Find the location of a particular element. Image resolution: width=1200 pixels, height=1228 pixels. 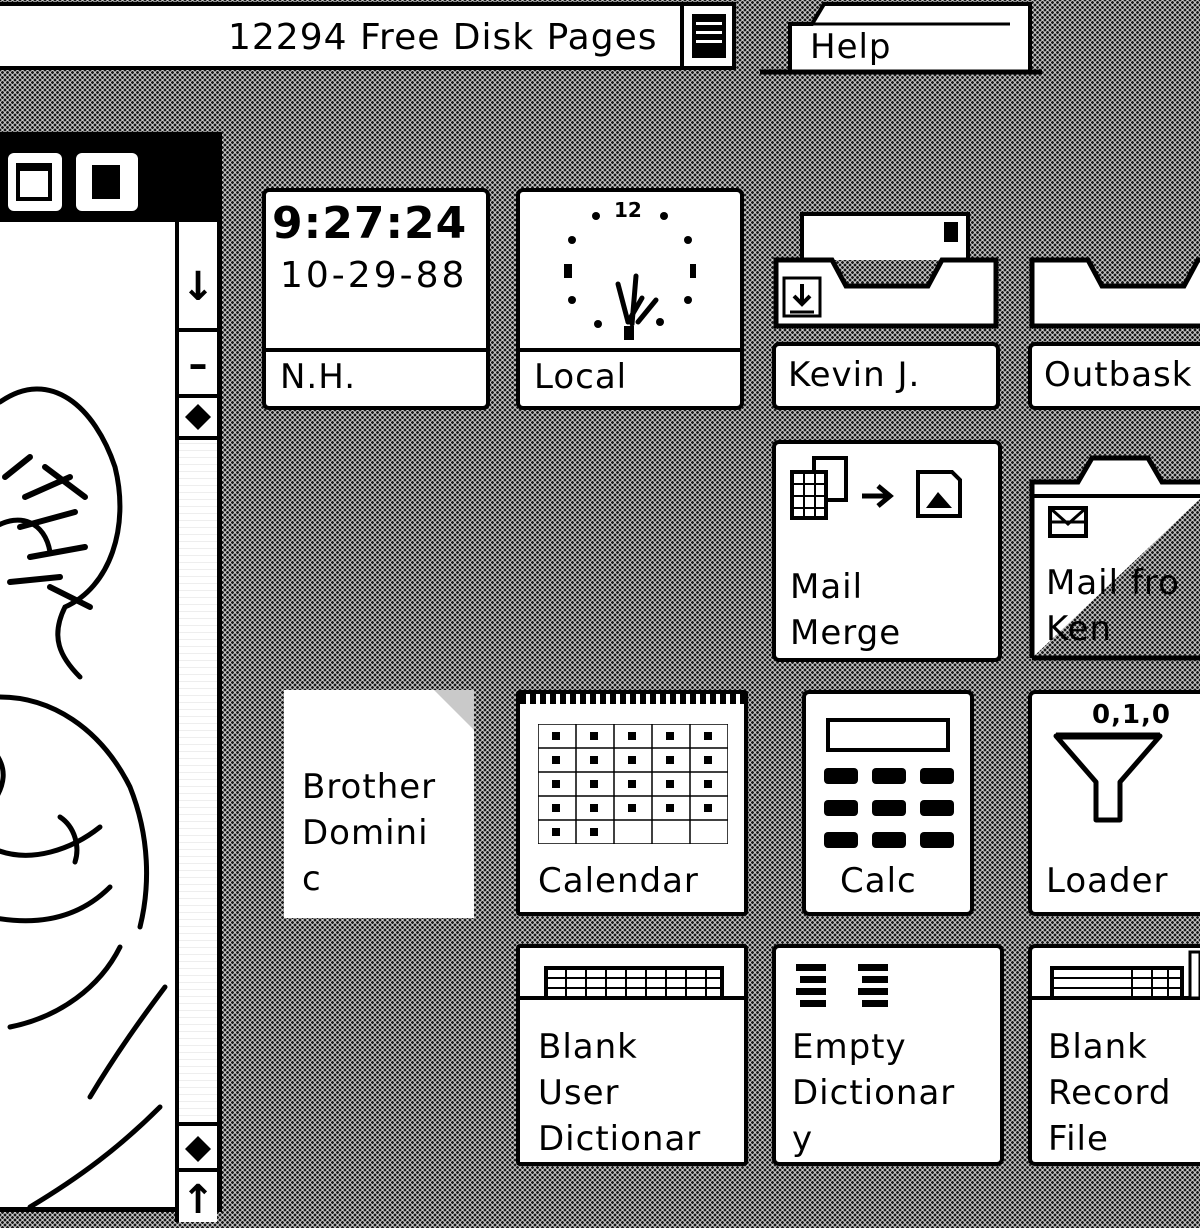

dictionary-tab-icon is located at coordinates (632, 983).